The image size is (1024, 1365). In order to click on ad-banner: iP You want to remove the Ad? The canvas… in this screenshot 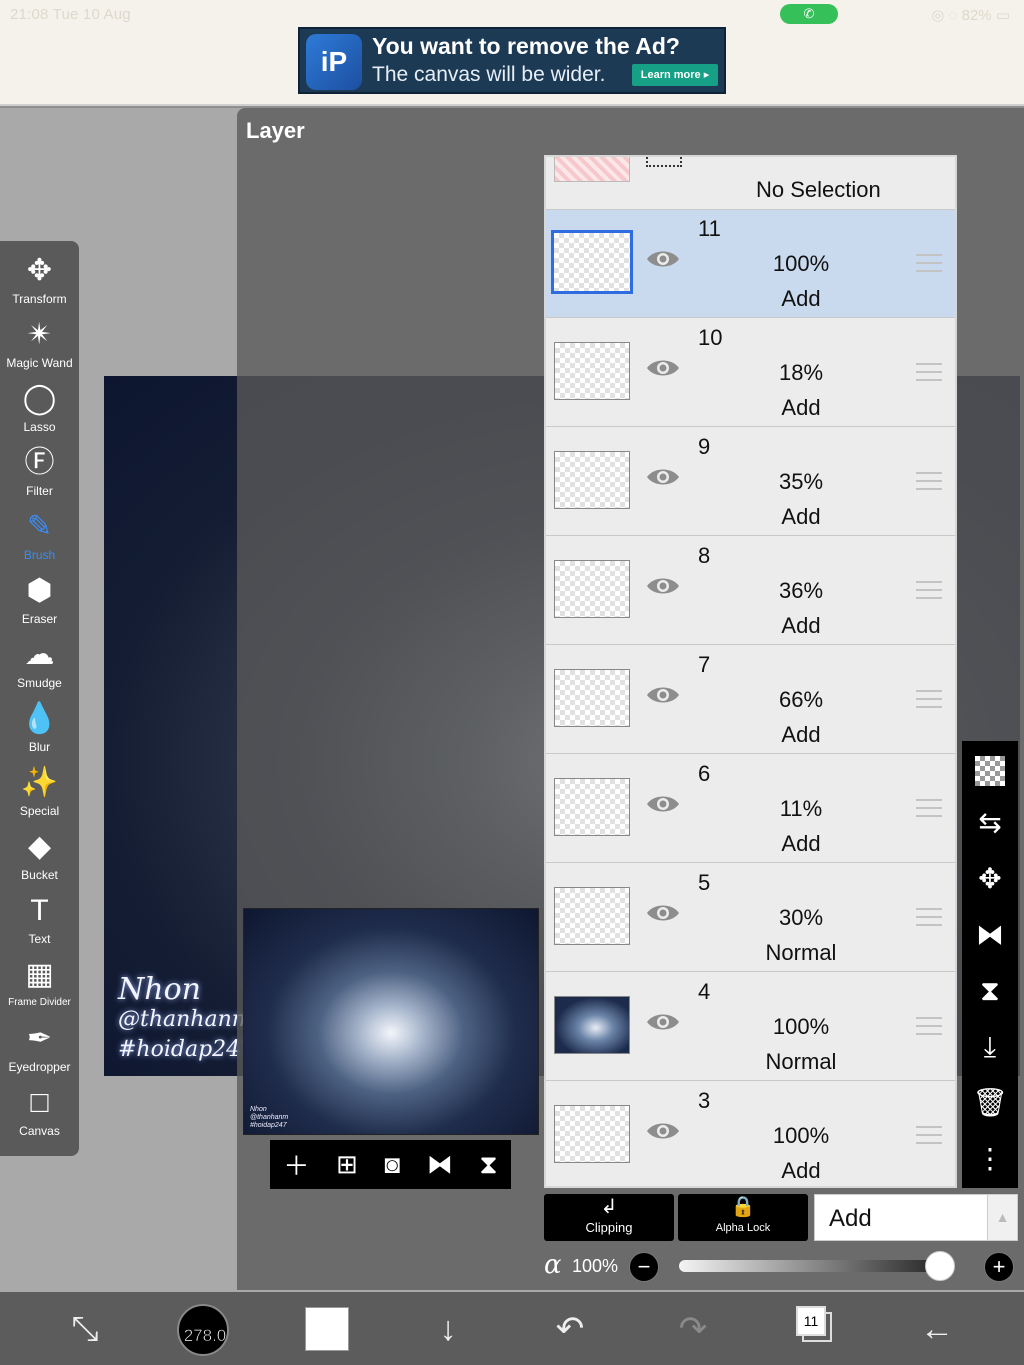, I will do `click(512, 60)`.